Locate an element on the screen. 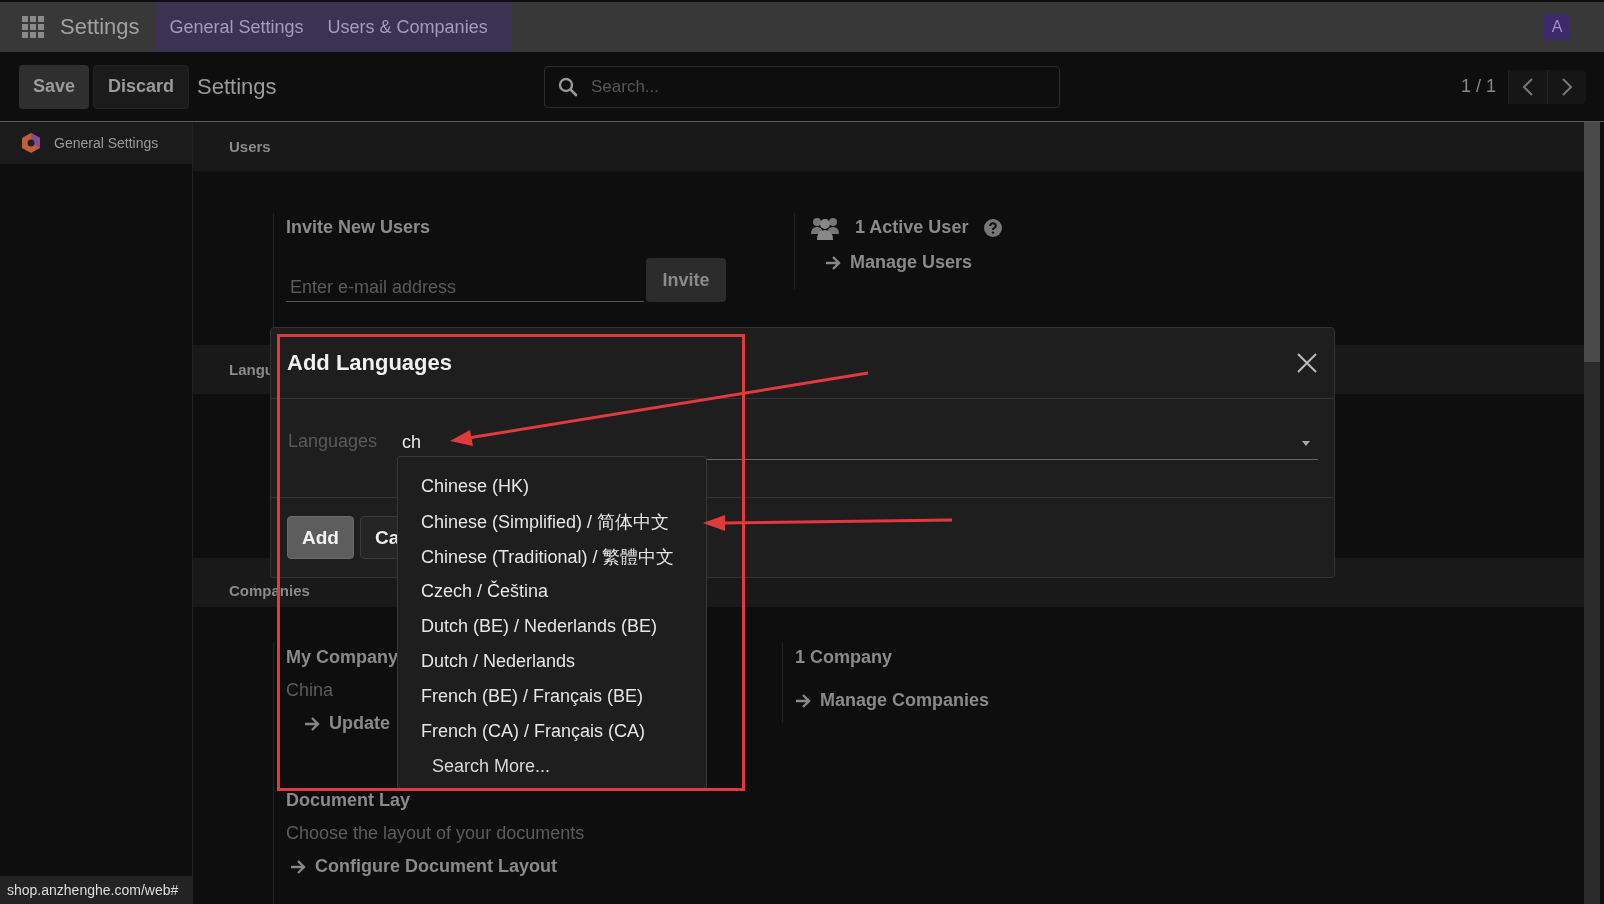 This screenshot has height=904, width=1604. save-button: Save is located at coordinates (54, 86).